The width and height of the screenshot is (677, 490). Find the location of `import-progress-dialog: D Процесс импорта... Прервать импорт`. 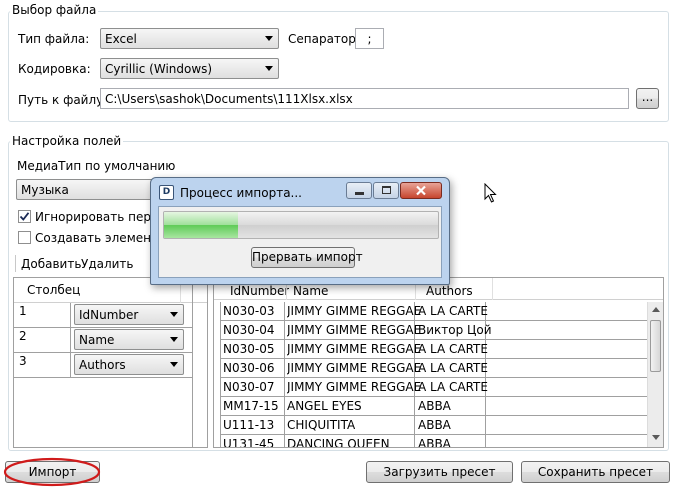

import-progress-dialog: D Процесс импорта... Прервать импорт is located at coordinates (300, 231).